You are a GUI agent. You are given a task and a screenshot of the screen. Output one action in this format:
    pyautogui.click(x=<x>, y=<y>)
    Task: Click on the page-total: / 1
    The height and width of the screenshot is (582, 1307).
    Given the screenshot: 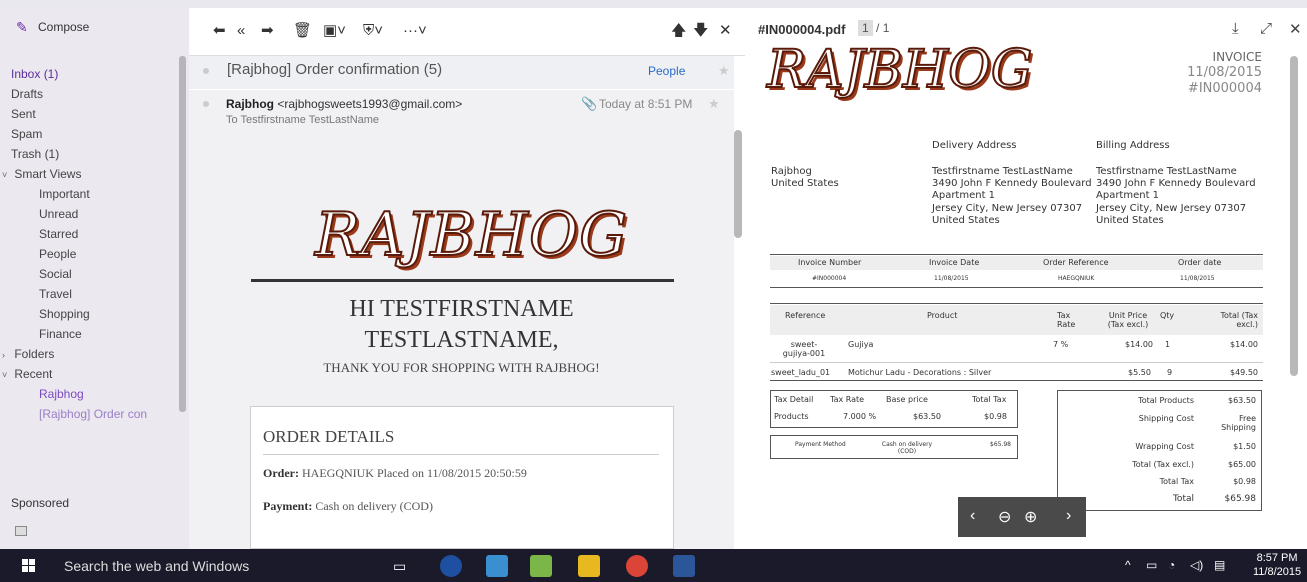 What is the action you would take?
    pyautogui.click(x=883, y=28)
    